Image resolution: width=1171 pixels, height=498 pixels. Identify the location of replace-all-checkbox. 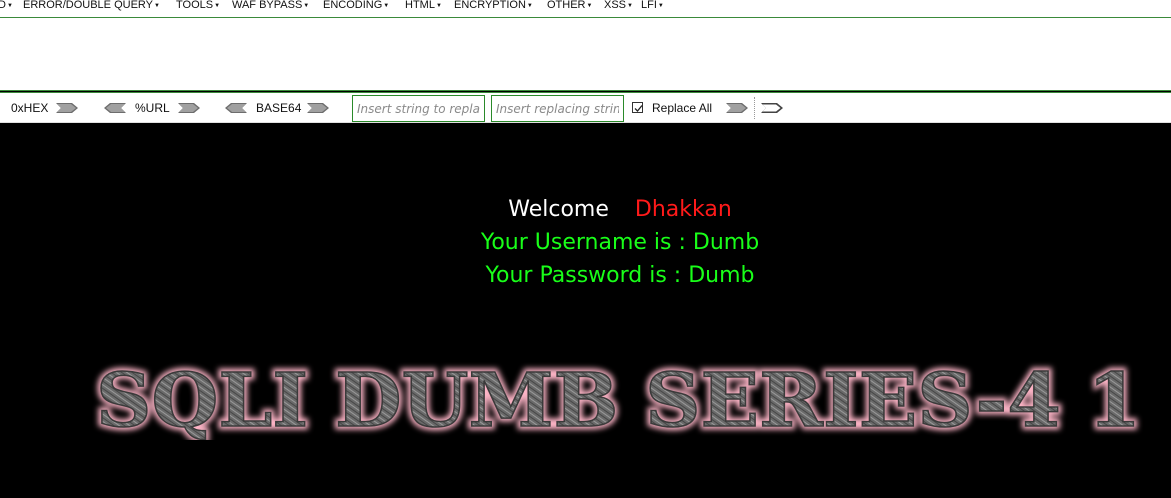
(637, 107).